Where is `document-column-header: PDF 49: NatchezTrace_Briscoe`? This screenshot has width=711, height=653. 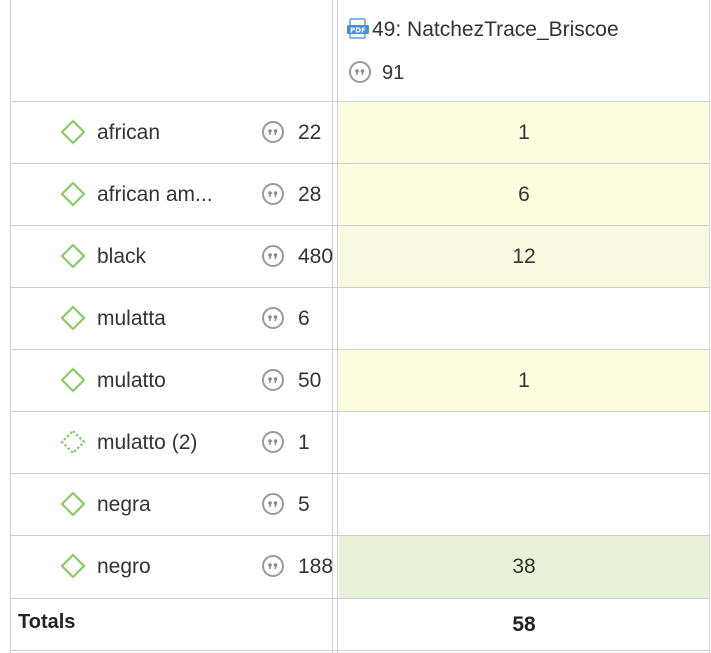 document-column-header: PDF 49: NatchezTrace_Briscoe is located at coordinates (483, 30).